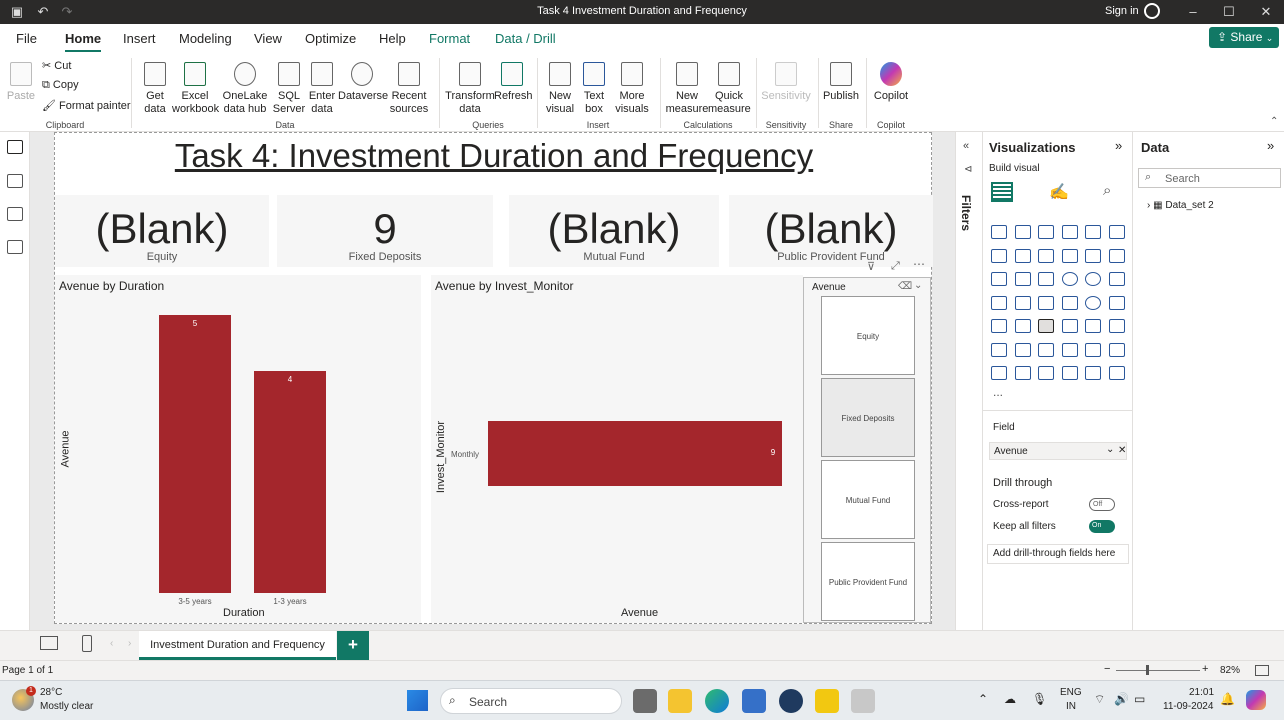 The height and width of the screenshot is (720, 1284). What do you see at coordinates (891, 80) in the screenshot?
I see `copilot-button: Copilot` at bounding box center [891, 80].